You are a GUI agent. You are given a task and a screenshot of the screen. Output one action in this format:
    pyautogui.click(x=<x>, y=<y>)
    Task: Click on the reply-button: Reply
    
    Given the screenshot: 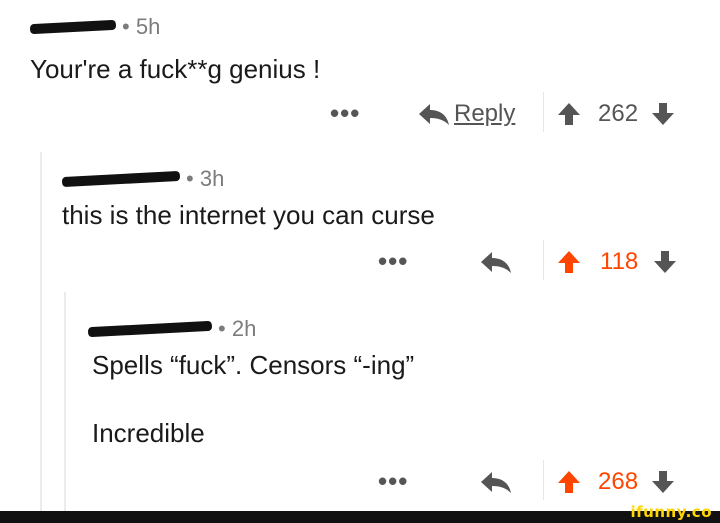 What is the action you would take?
    pyautogui.click(x=466, y=114)
    